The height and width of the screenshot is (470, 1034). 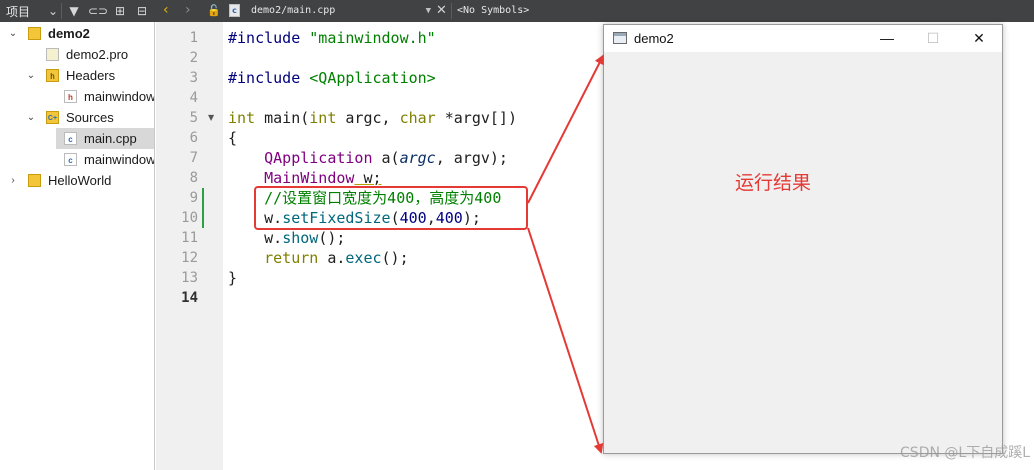 I want to click on close-document-icon: ✕, so click(x=441, y=10).